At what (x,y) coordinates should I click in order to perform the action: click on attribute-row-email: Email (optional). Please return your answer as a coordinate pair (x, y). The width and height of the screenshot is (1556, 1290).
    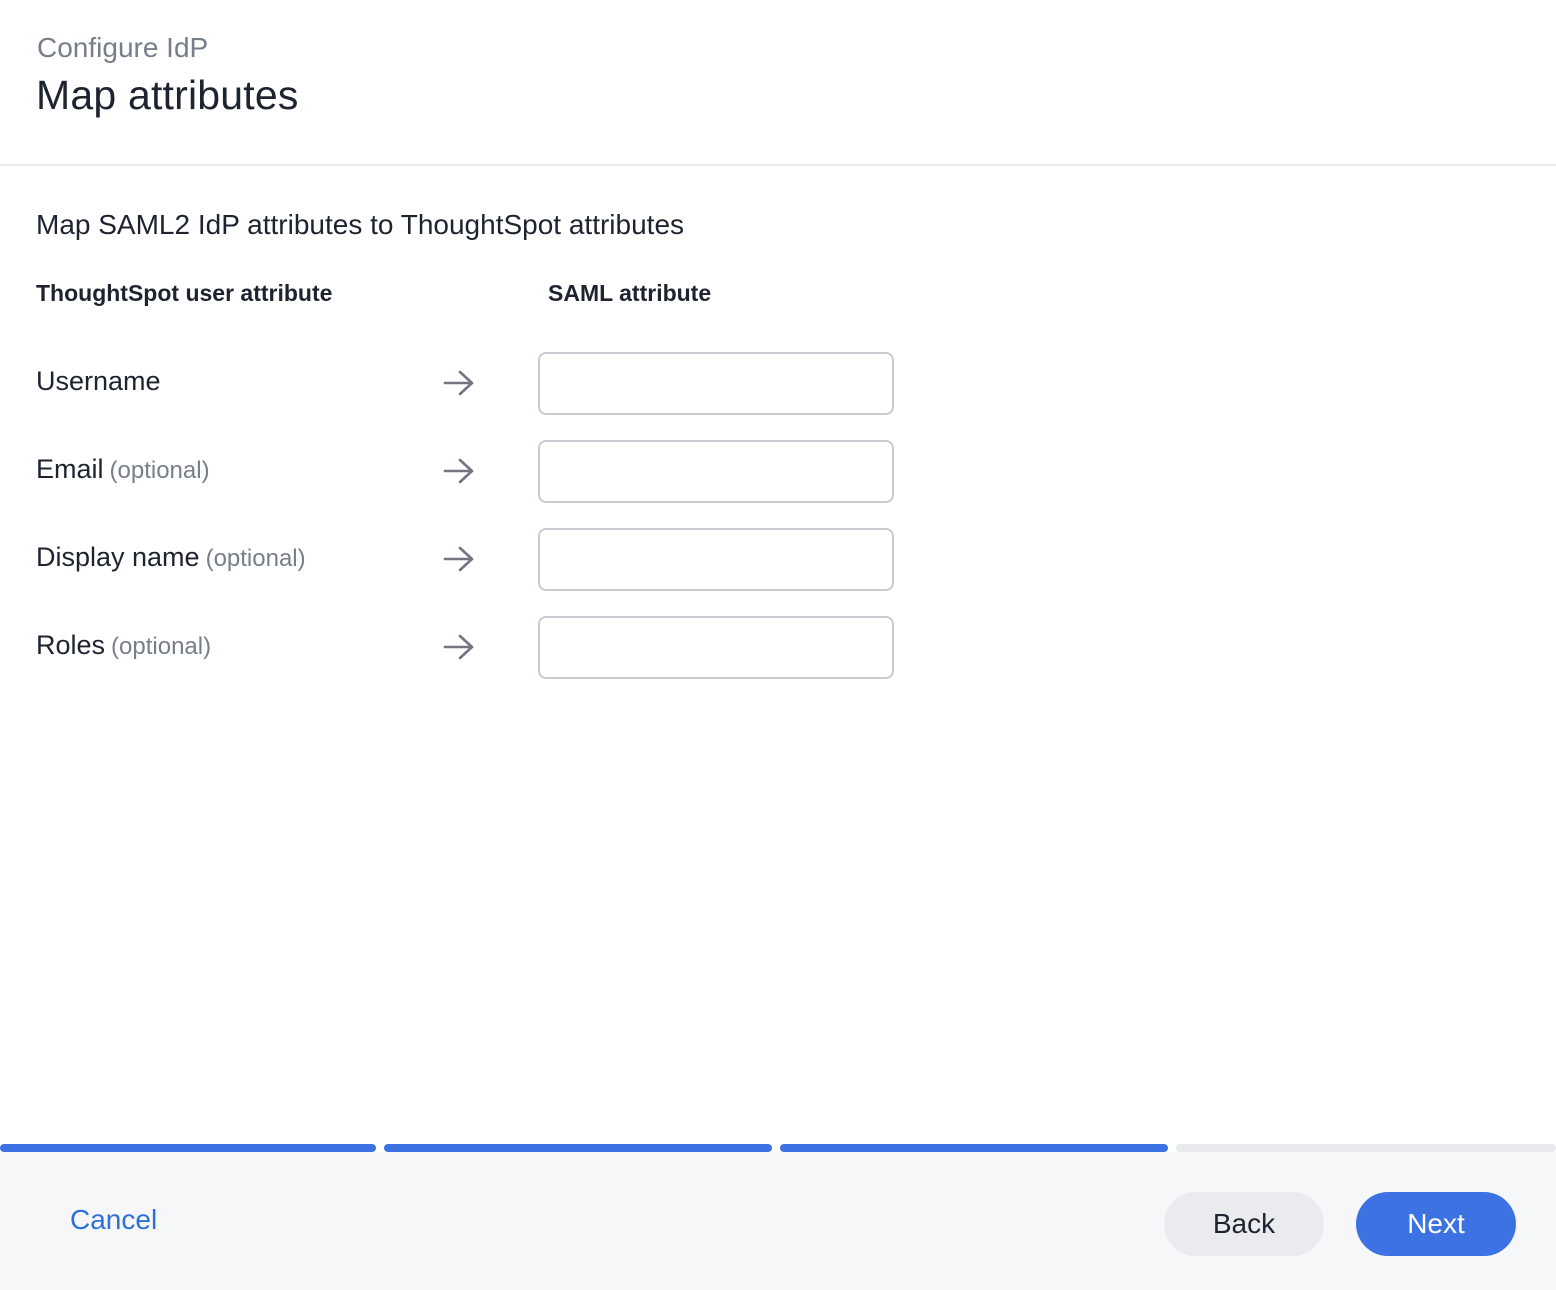
    Looking at the image, I should click on (778, 472).